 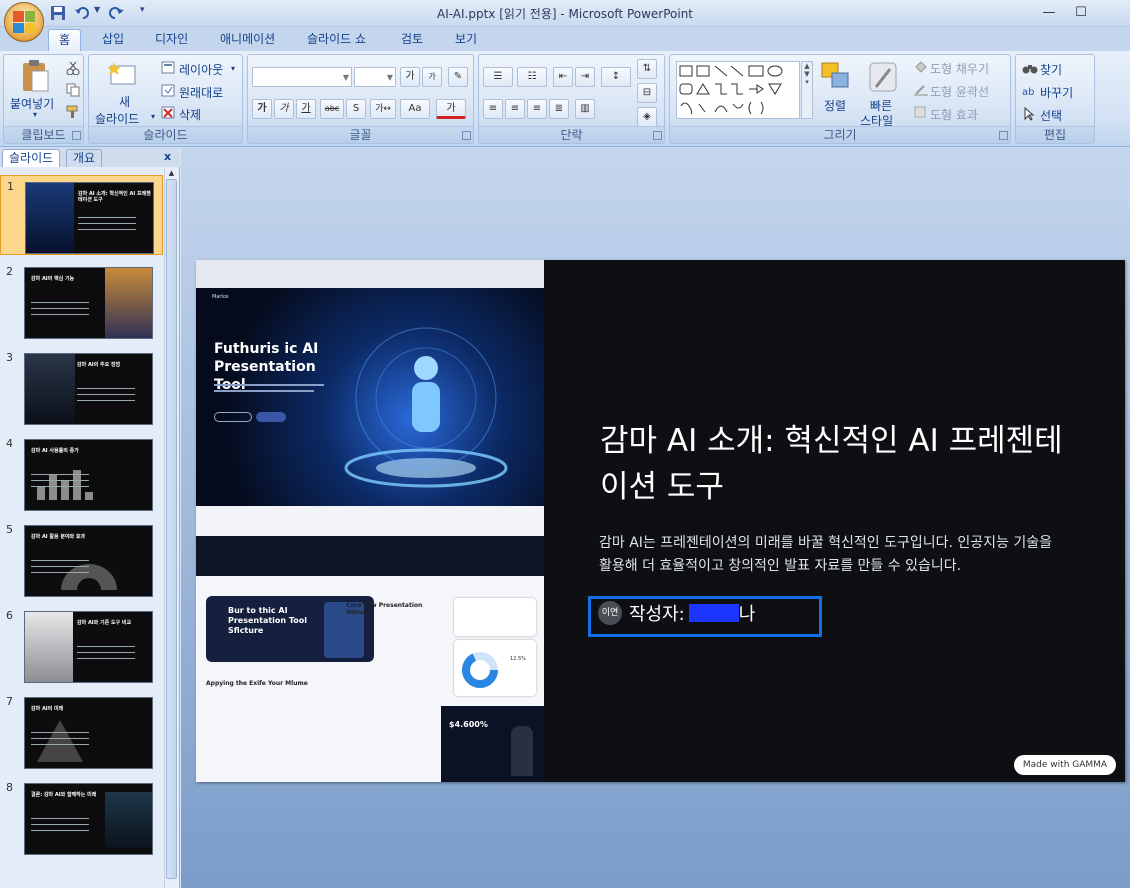 What do you see at coordinates (65, 40) in the screenshot?
I see `tab-home: 홈` at bounding box center [65, 40].